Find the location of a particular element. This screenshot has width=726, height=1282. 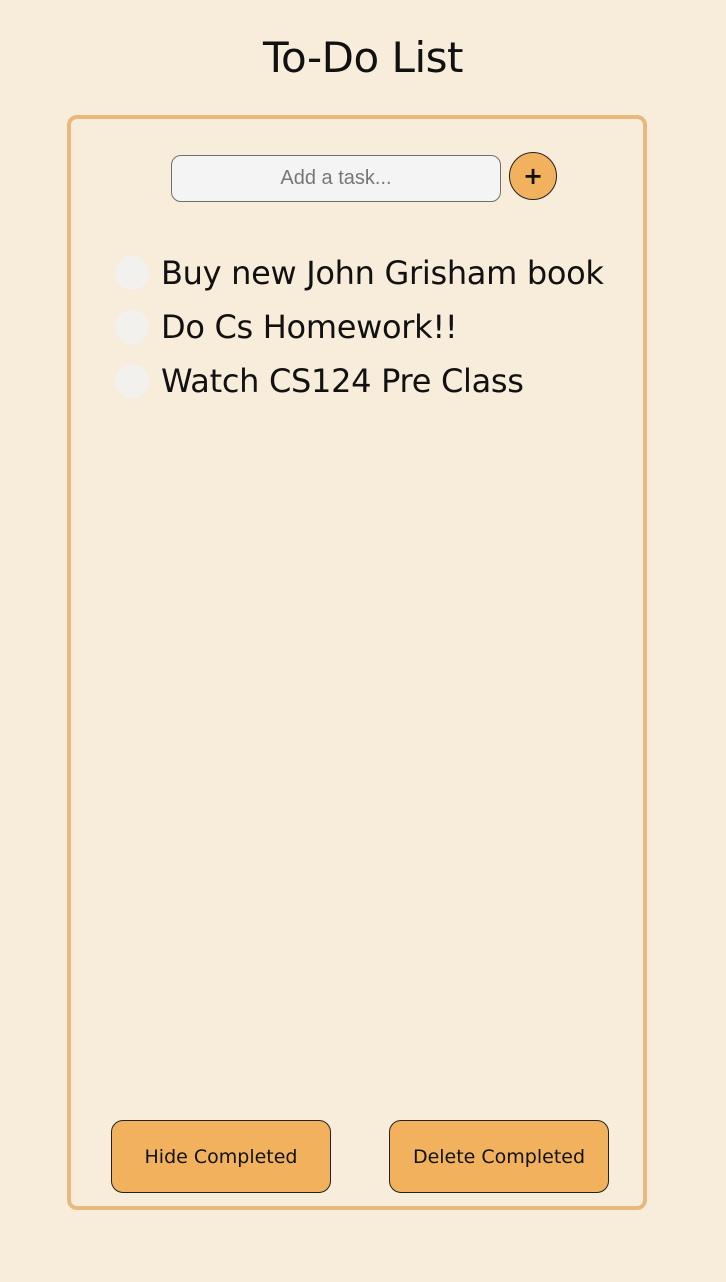

task-text: Buy new John Grisham book is located at coordinates (382, 273).